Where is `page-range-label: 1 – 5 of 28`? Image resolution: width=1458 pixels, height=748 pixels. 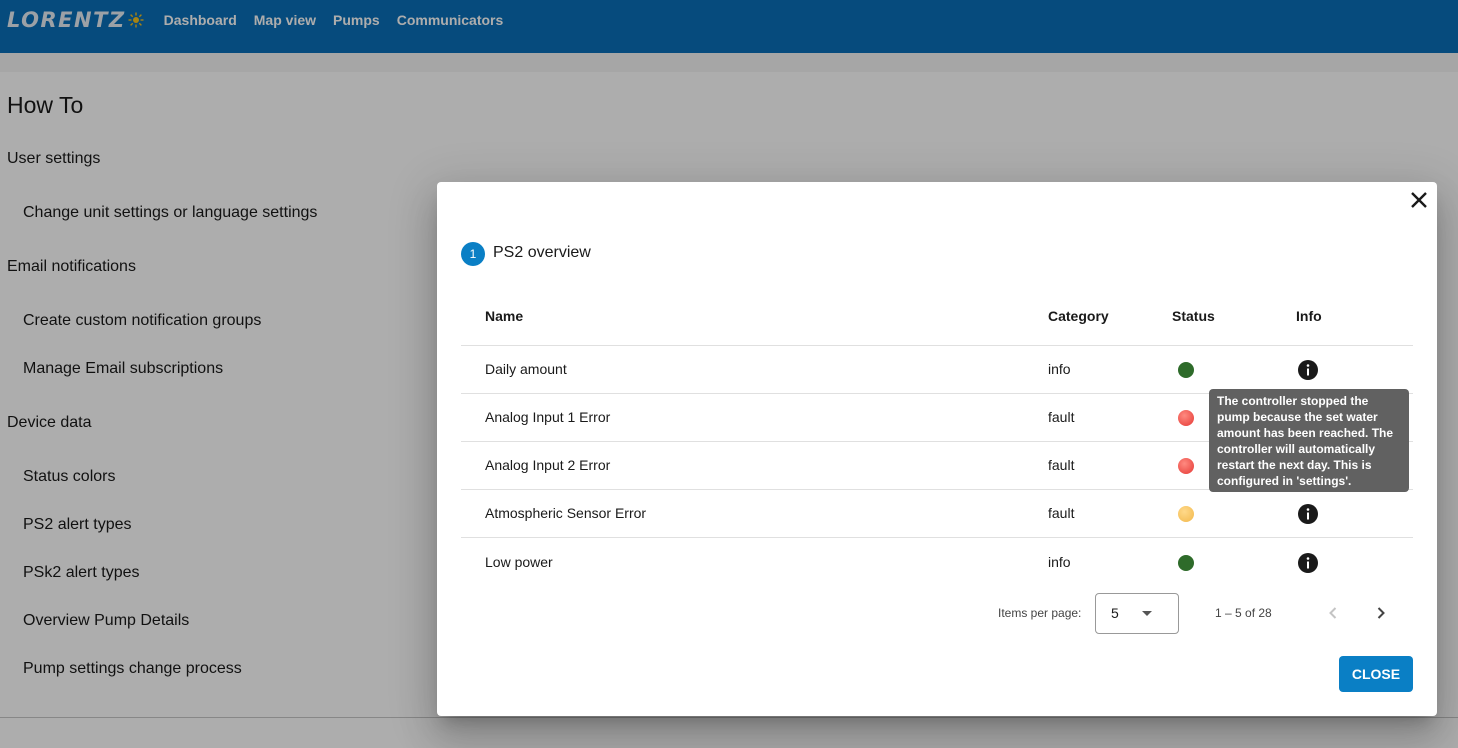
page-range-label: 1 – 5 of 28 is located at coordinates (1243, 613).